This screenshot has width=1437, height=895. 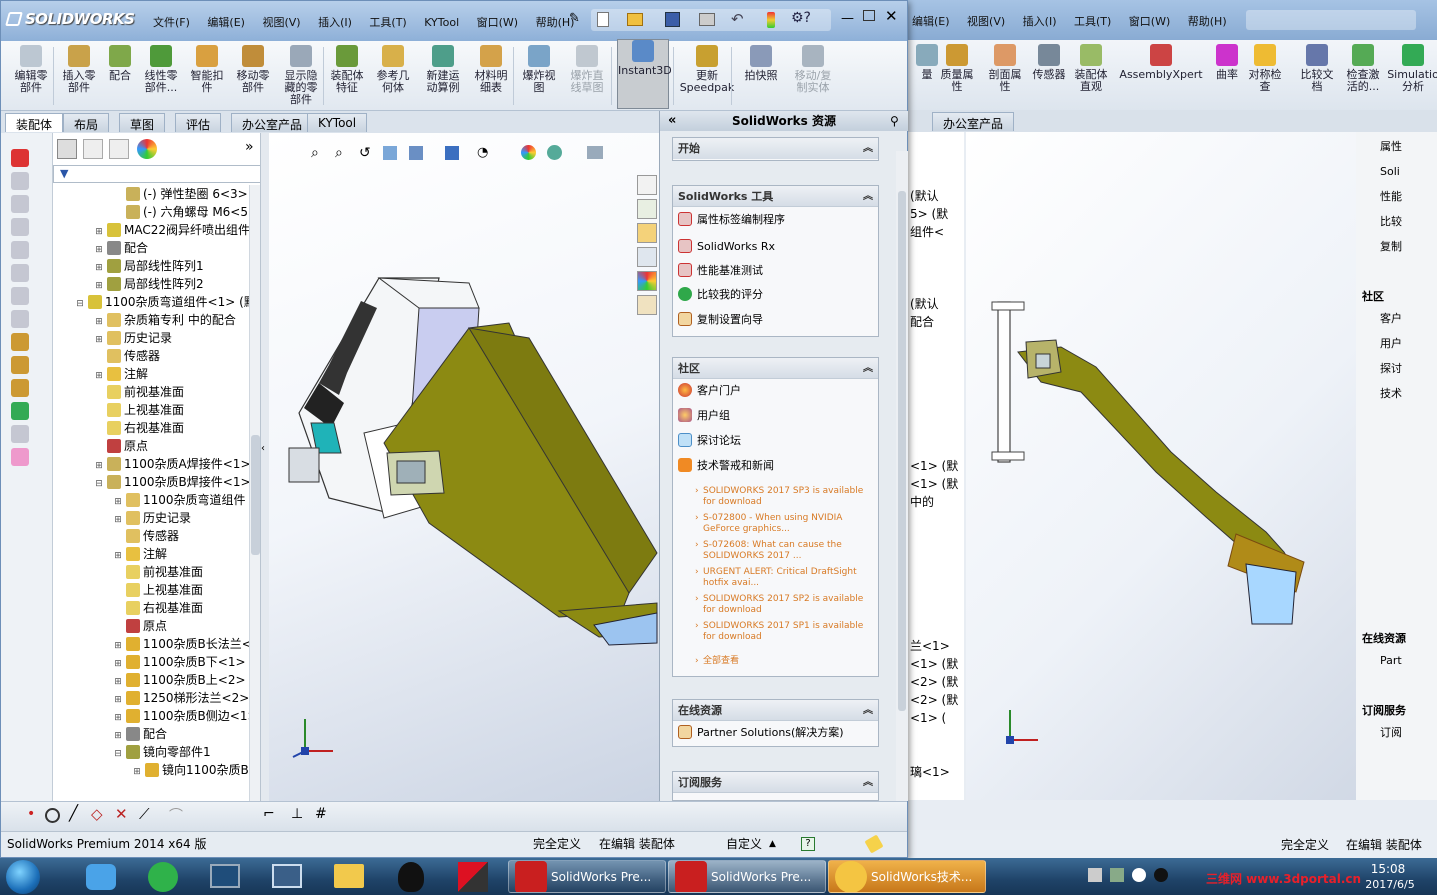 I want to click on pin-icon: ✎, so click(x=575, y=18).